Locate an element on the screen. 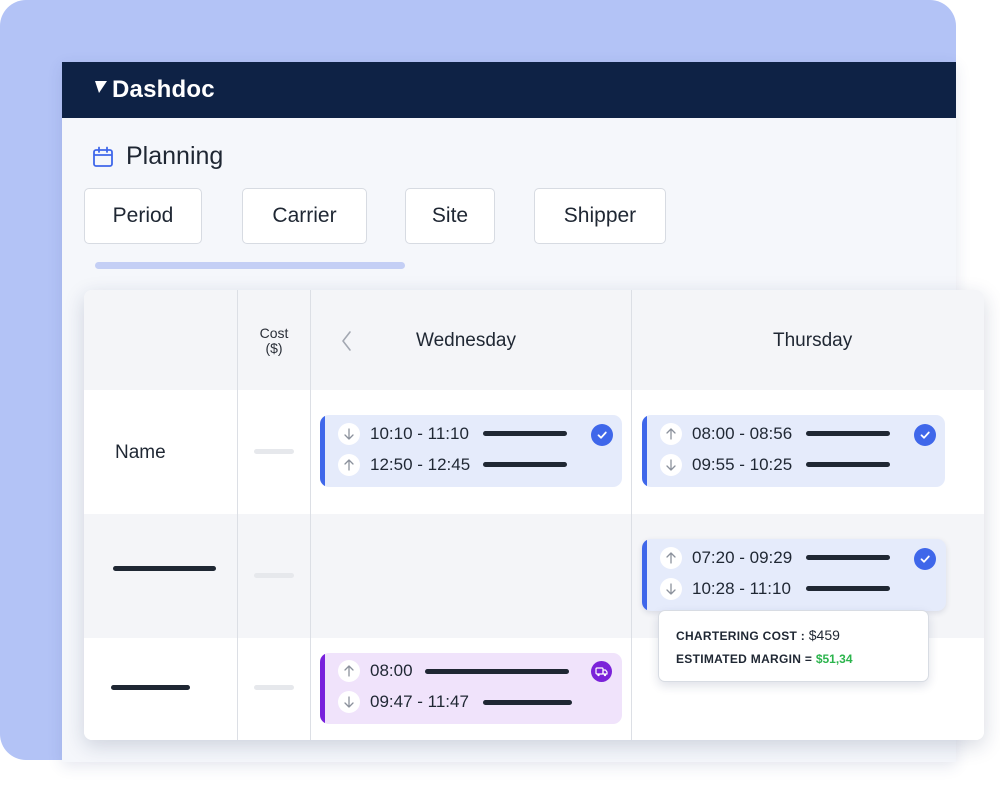  event-time: 09:47 - 11:47 is located at coordinates (419, 701).